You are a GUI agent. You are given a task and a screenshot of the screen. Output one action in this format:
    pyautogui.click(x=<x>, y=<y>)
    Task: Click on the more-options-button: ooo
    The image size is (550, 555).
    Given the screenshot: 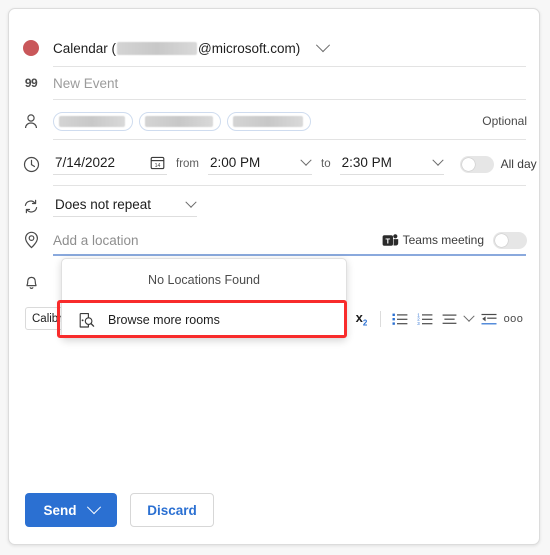 What is the action you would take?
    pyautogui.click(x=513, y=319)
    